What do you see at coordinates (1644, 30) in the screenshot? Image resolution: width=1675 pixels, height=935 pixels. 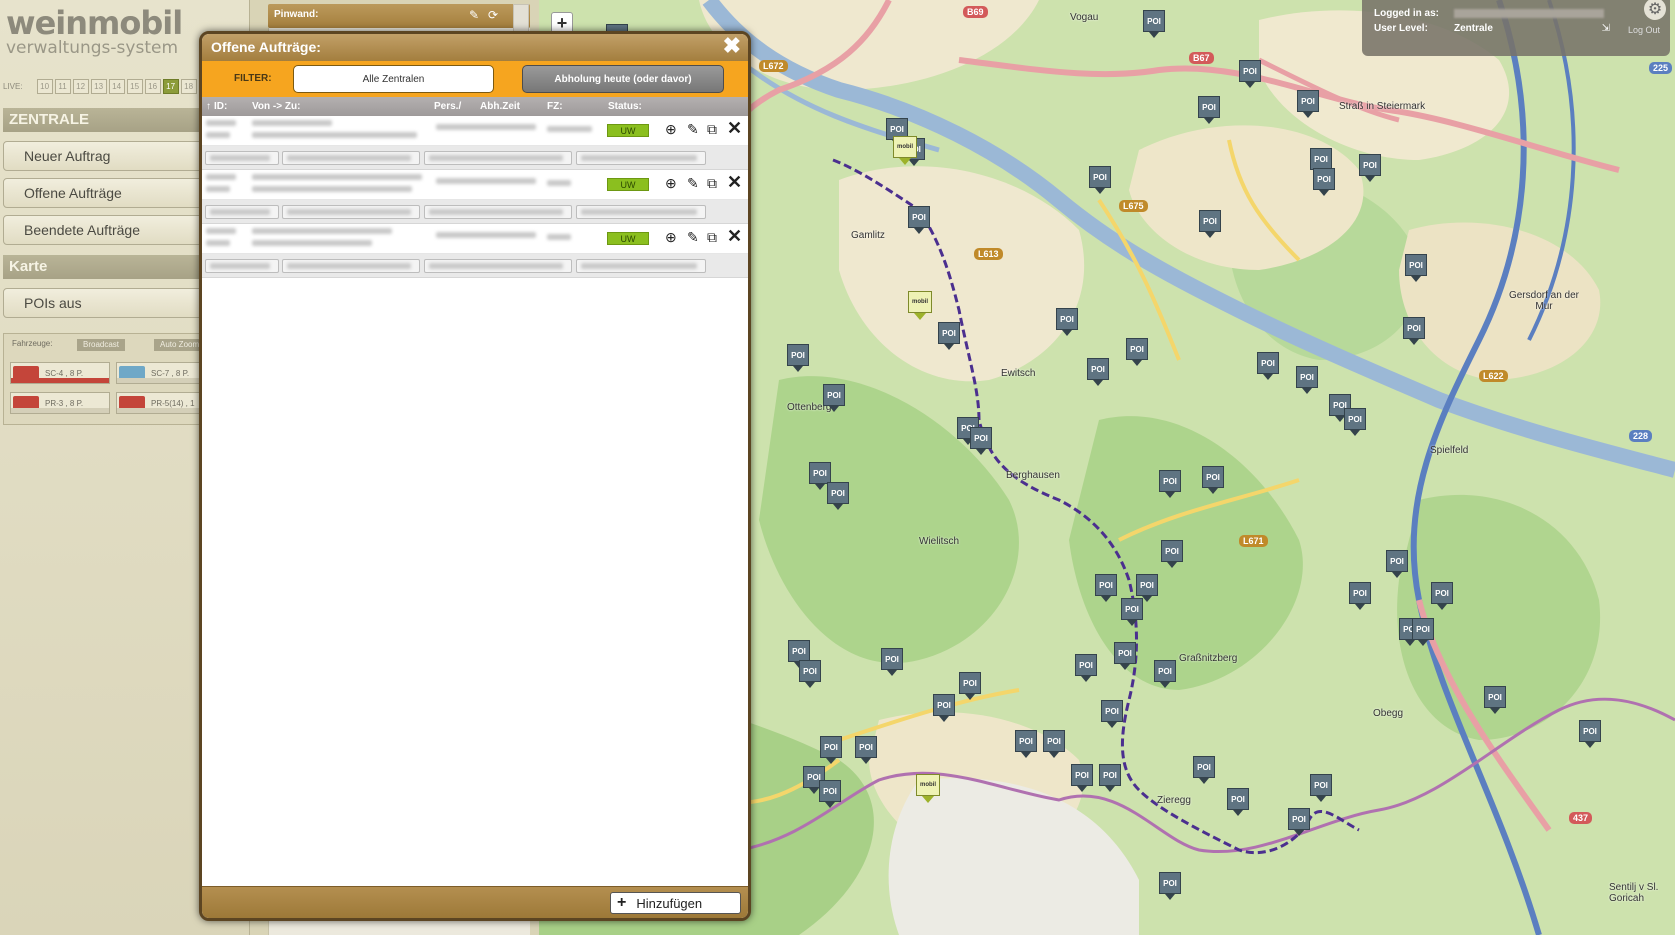 I see `logout-link: Log Out` at bounding box center [1644, 30].